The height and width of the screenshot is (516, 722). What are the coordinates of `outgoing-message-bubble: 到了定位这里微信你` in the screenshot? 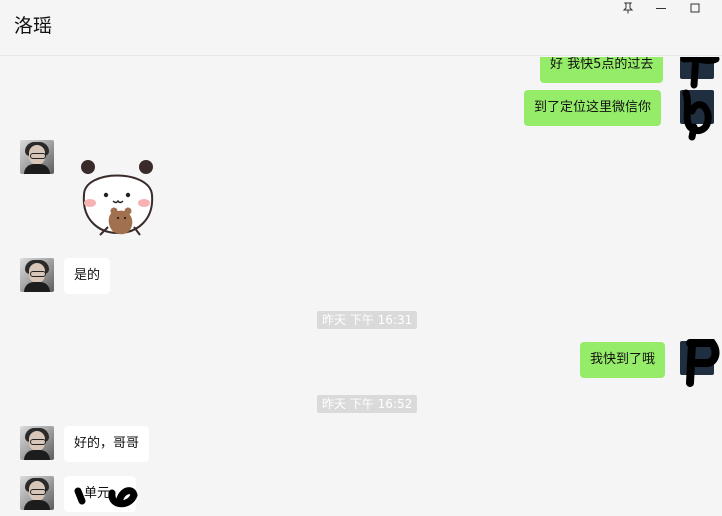 It's located at (593, 108).